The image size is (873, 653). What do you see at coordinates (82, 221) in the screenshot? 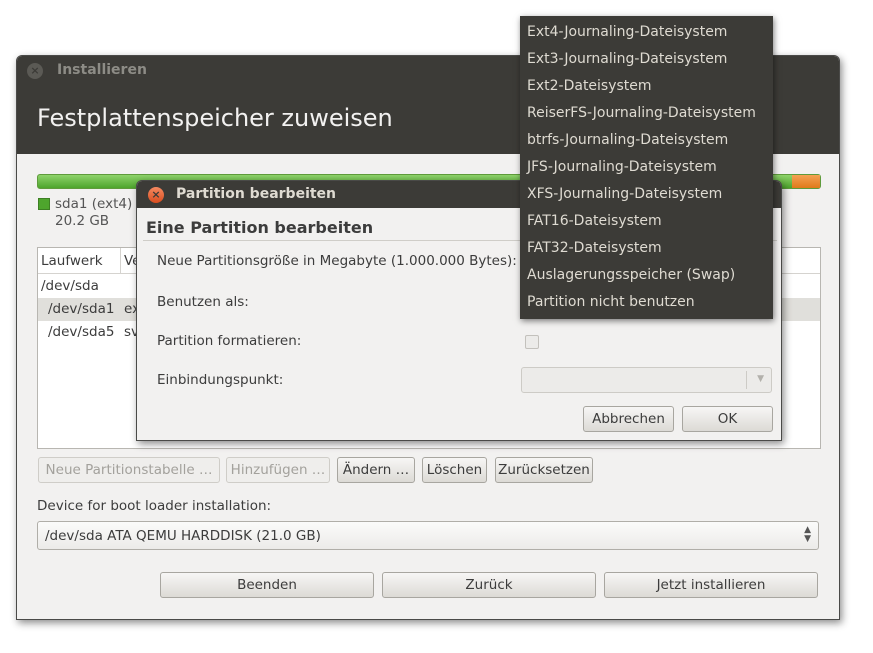
I see `legend-size: 20.2 GB` at bounding box center [82, 221].